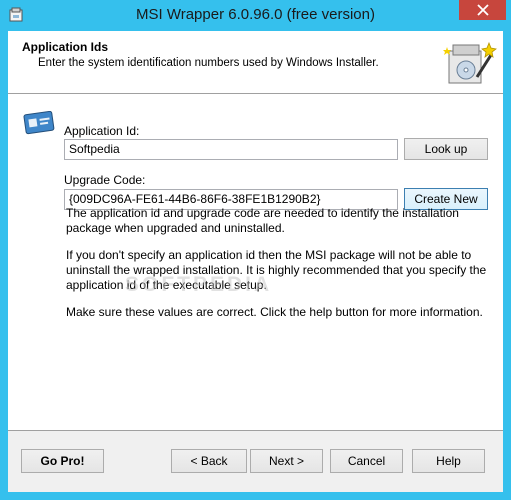 This screenshot has width=511, height=500. What do you see at coordinates (470, 62) in the screenshot?
I see `wizard-install-icon` at bounding box center [470, 62].